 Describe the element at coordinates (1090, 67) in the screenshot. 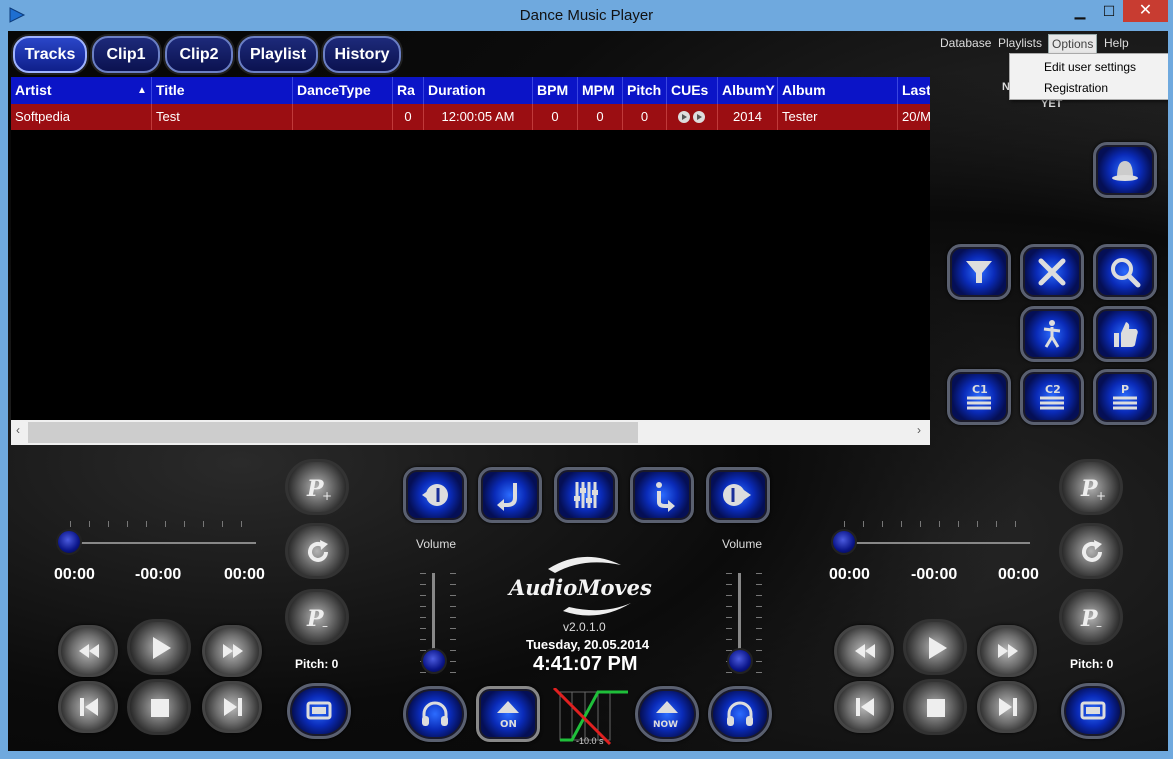

I see `menu-item-edit-user-settings: Edit user settings` at that location.